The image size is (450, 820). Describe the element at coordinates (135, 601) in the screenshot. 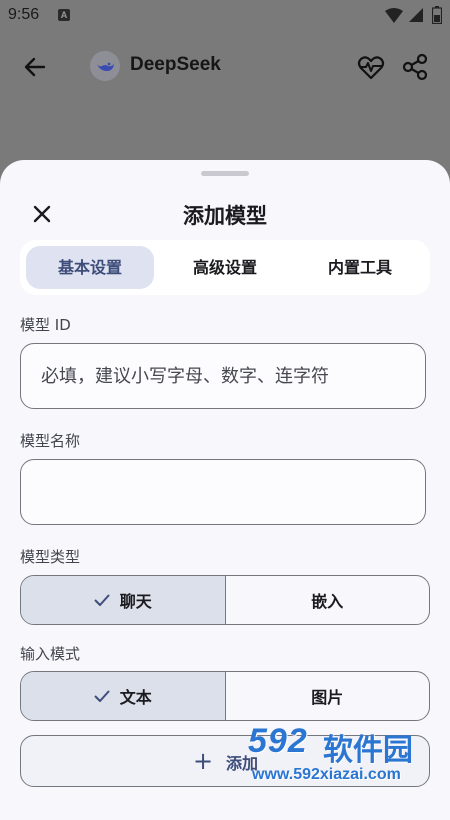

I see `model-type-chat-label: 聊天` at that location.